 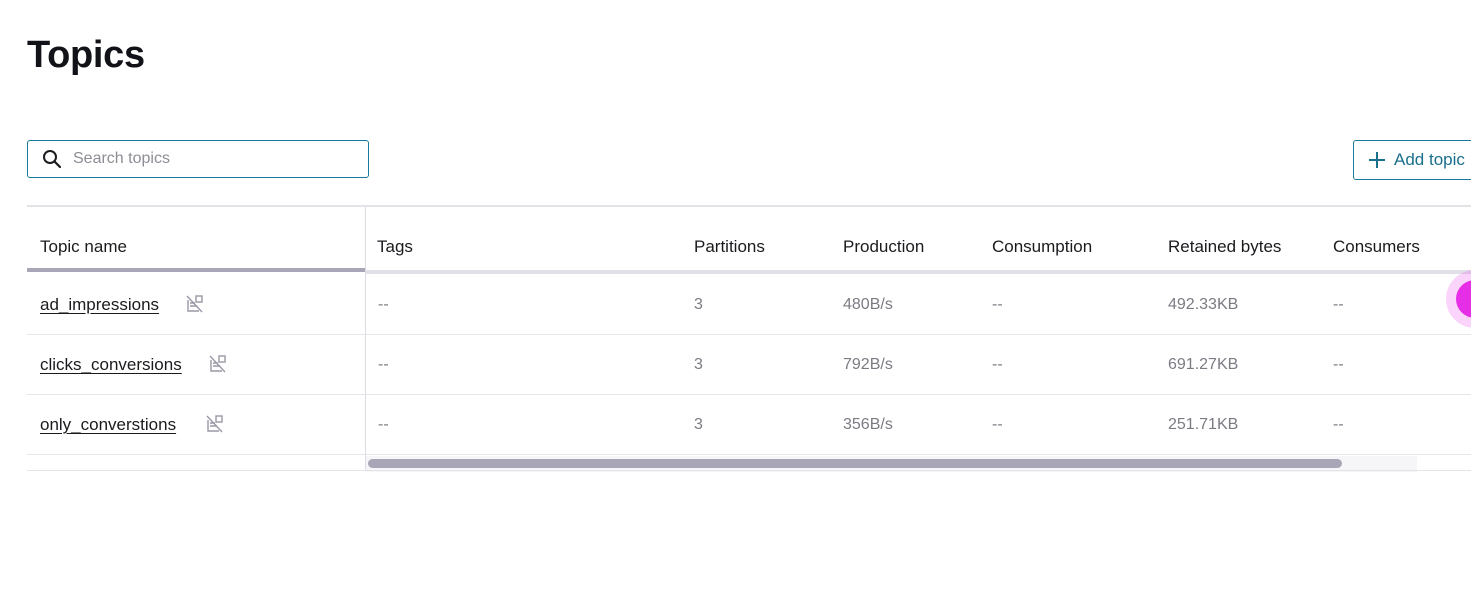 What do you see at coordinates (108, 425) in the screenshot?
I see `topic-link: only_converstions` at bounding box center [108, 425].